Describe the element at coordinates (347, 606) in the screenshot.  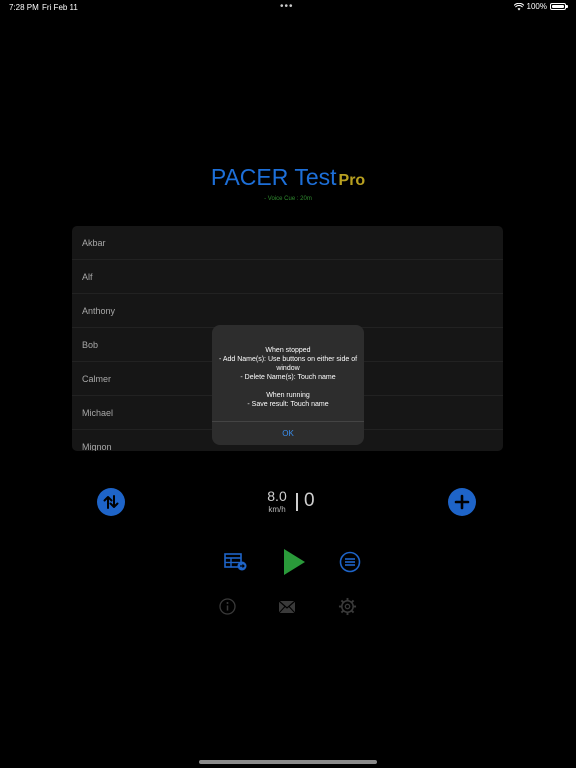
I see `gear-icon` at that location.